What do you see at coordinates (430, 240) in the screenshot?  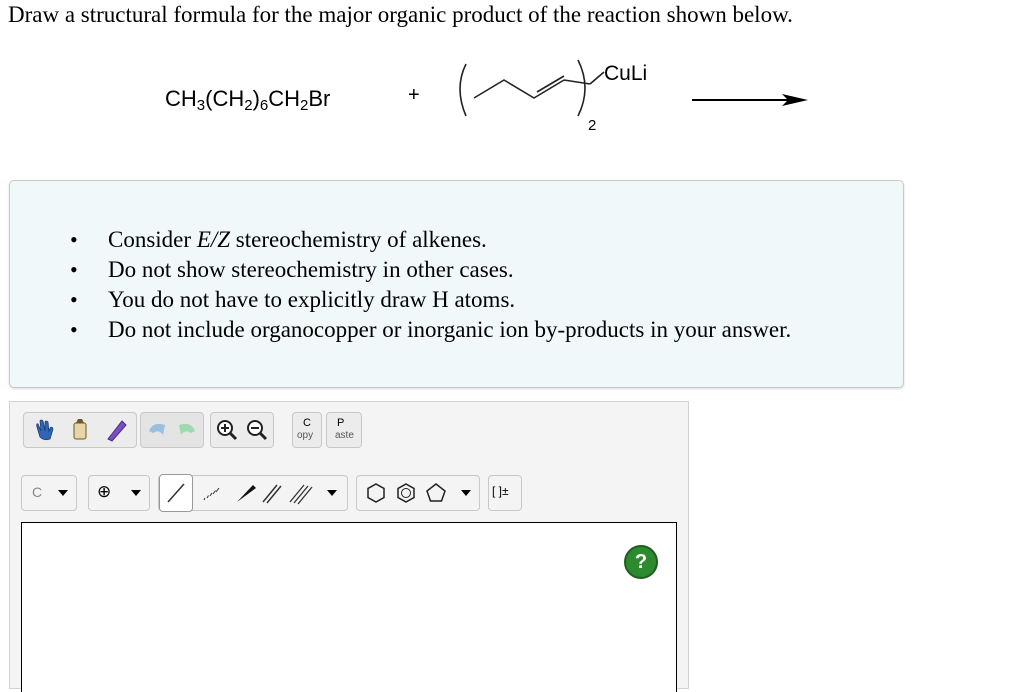 I see `instruction-item: Consider E/Z stereochemistry of alkenes.` at bounding box center [430, 240].